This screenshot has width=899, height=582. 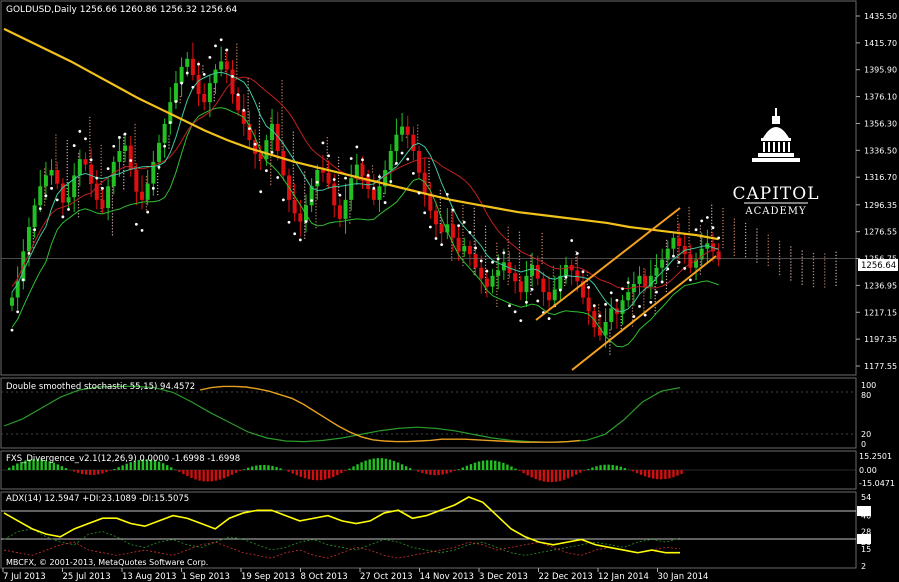 I want to click on price-tick-label: 1296.35, so click(x=880, y=205).